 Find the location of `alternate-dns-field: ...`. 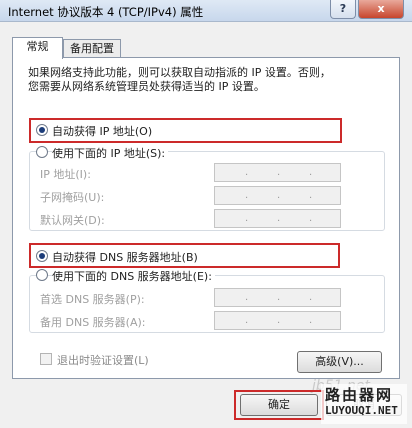

alternate-dns-field: ... is located at coordinates (277, 320).